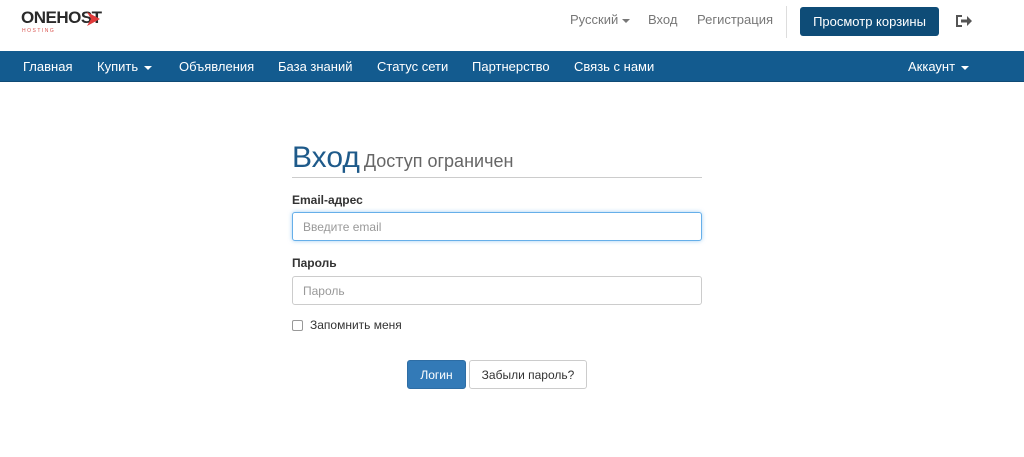 The width and height of the screenshot is (1024, 457). Describe the element at coordinates (614, 67) in the screenshot. I see `nav-item-contact: Связь с нами` at that location.